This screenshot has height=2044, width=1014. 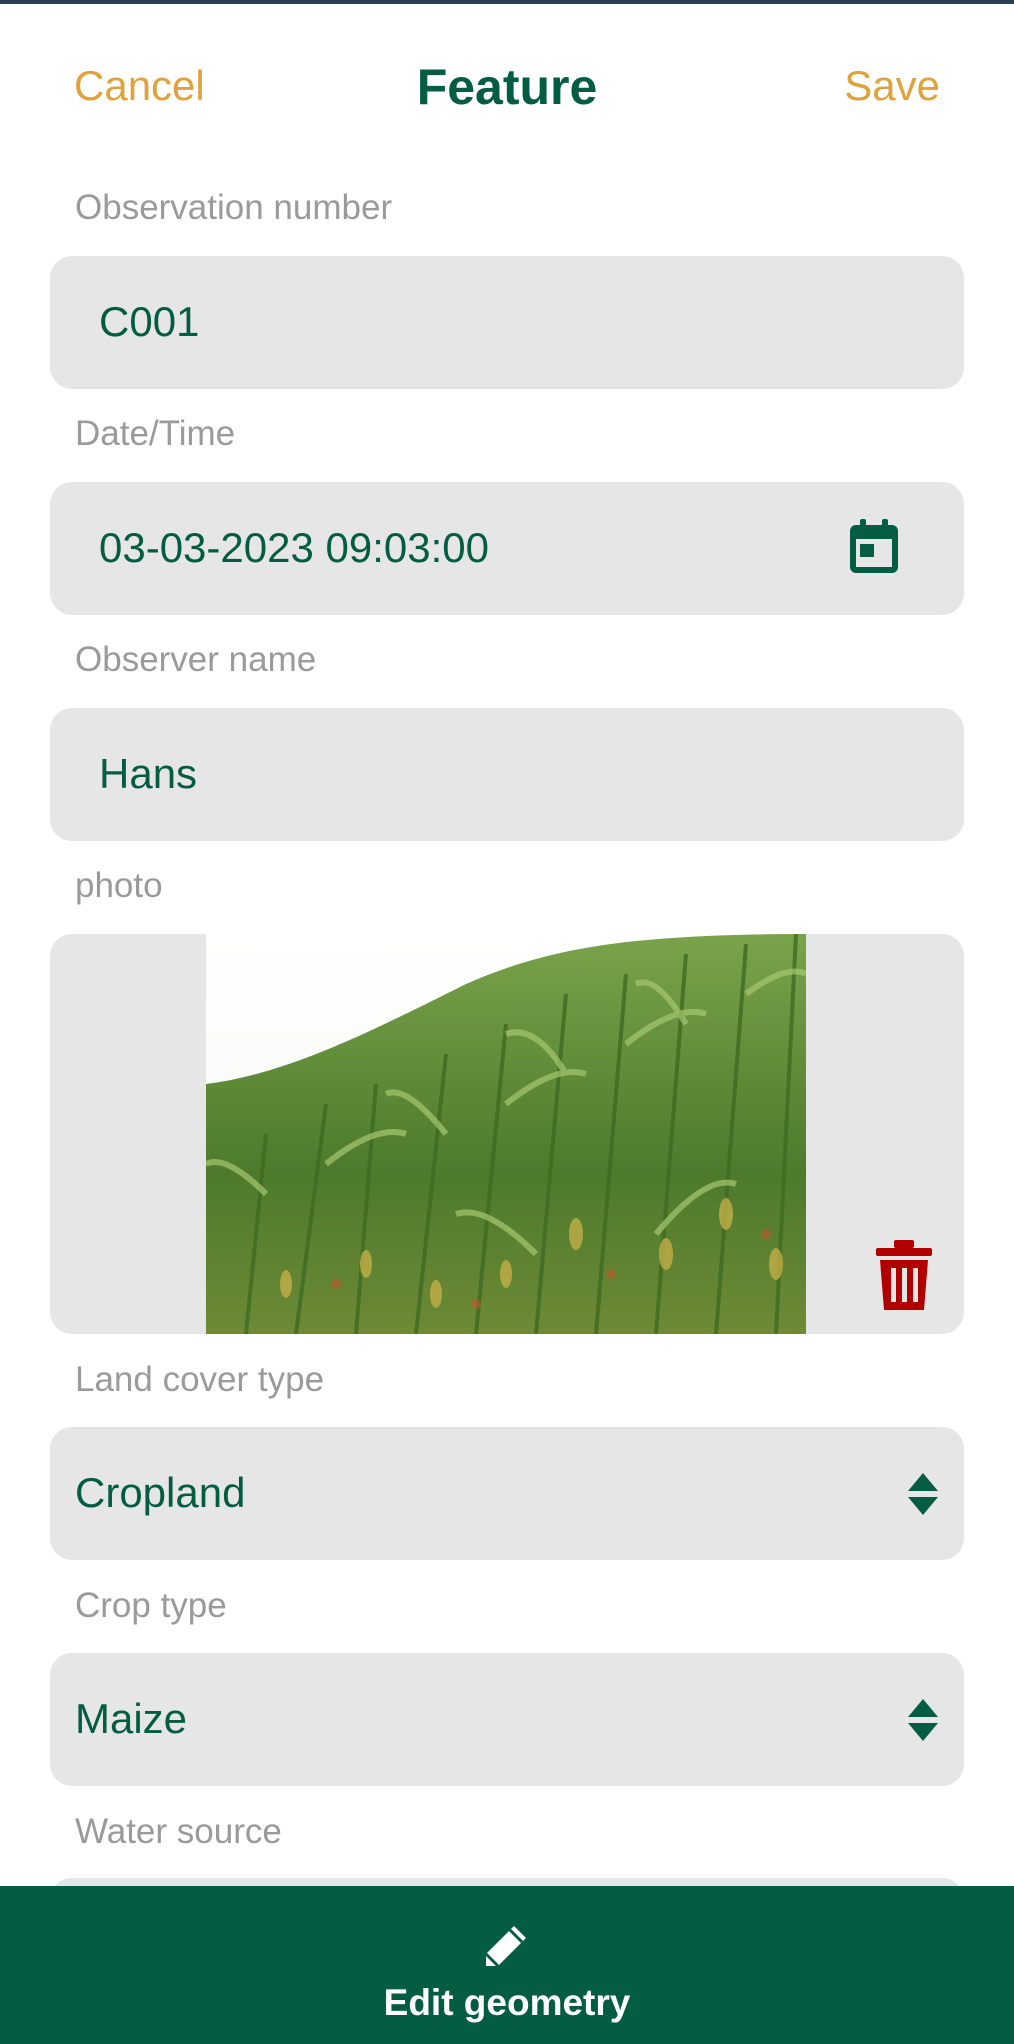 I want to click on datetime-value: 03-03-2023 09:03:00, so click(x=294, y=547).